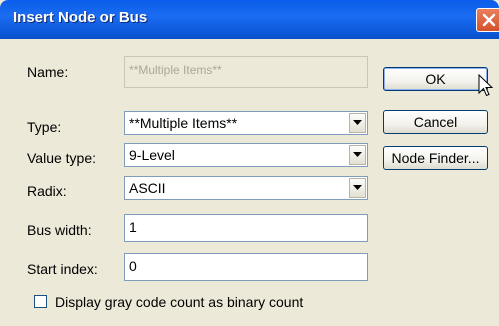 The image size is (499, 326). Describe the element at coordinates (246, 188) in the screenshot. I see `radix-combobox: ASCII` at that location.